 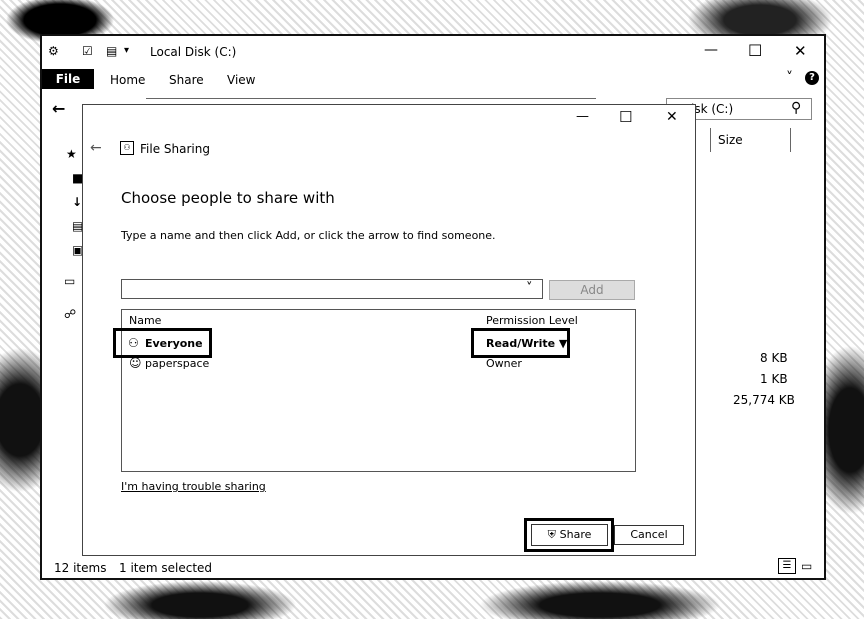 I want to click on tab-home: Home, so click(x=127, y=80).